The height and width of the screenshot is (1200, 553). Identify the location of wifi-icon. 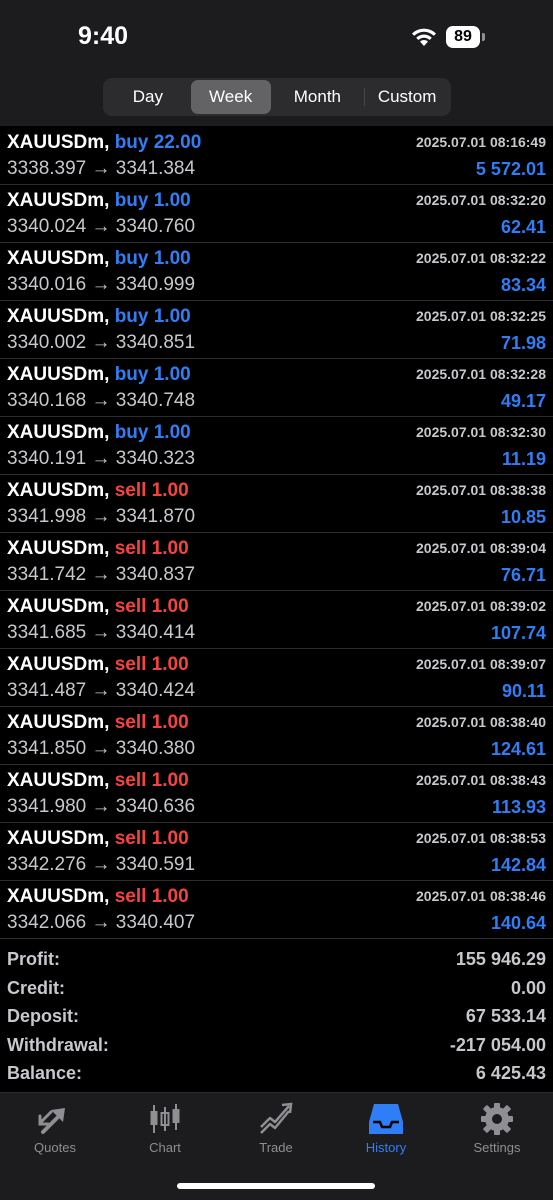
(424, 37).